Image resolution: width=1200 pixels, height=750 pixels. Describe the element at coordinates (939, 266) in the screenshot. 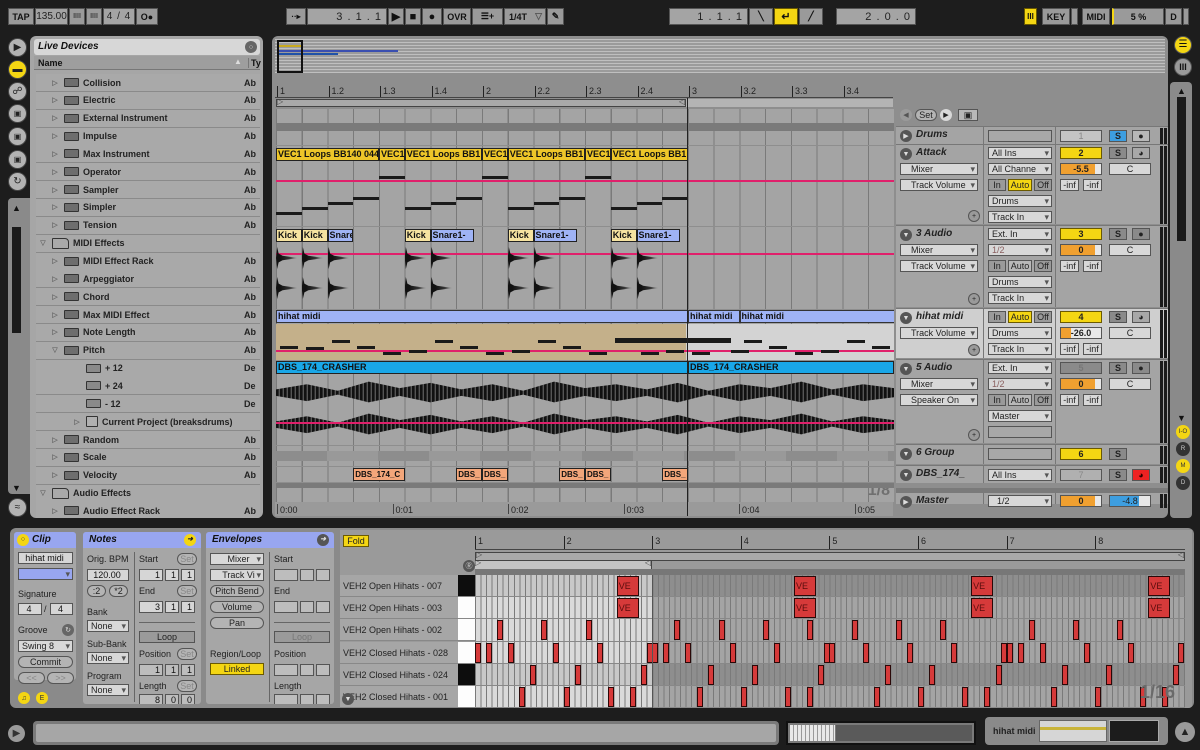

I see `automation-parameter-select: Track Volume` at that location.